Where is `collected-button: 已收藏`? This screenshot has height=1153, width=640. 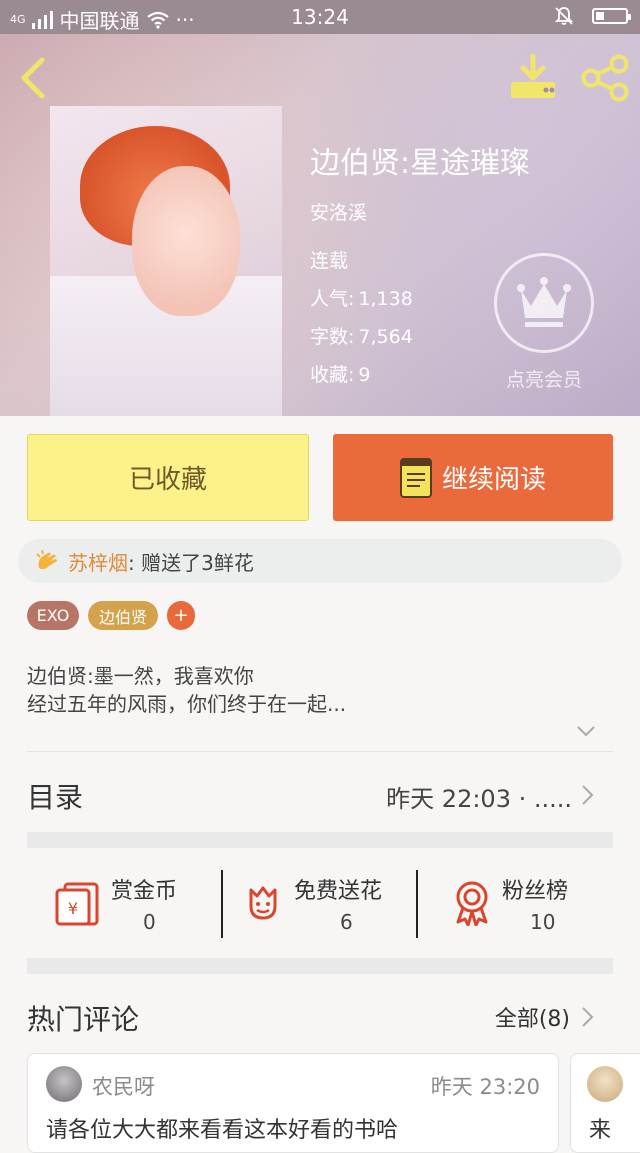
collected-button: 已收藏 is located at coordinates (168, 477).